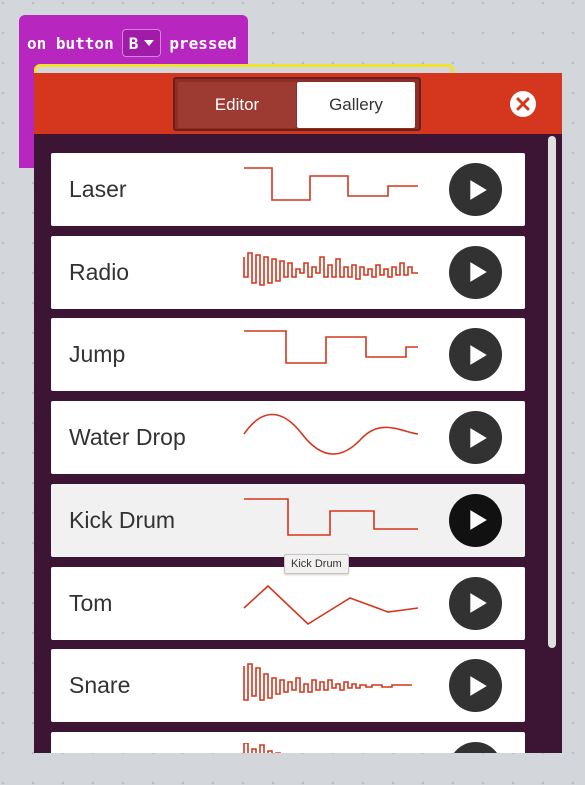 The height and width of the screenshot is (785, 585). Describe the element at coordinates (99, 271) in the screenshot. I see `sound-item-label: Radio` at that location.